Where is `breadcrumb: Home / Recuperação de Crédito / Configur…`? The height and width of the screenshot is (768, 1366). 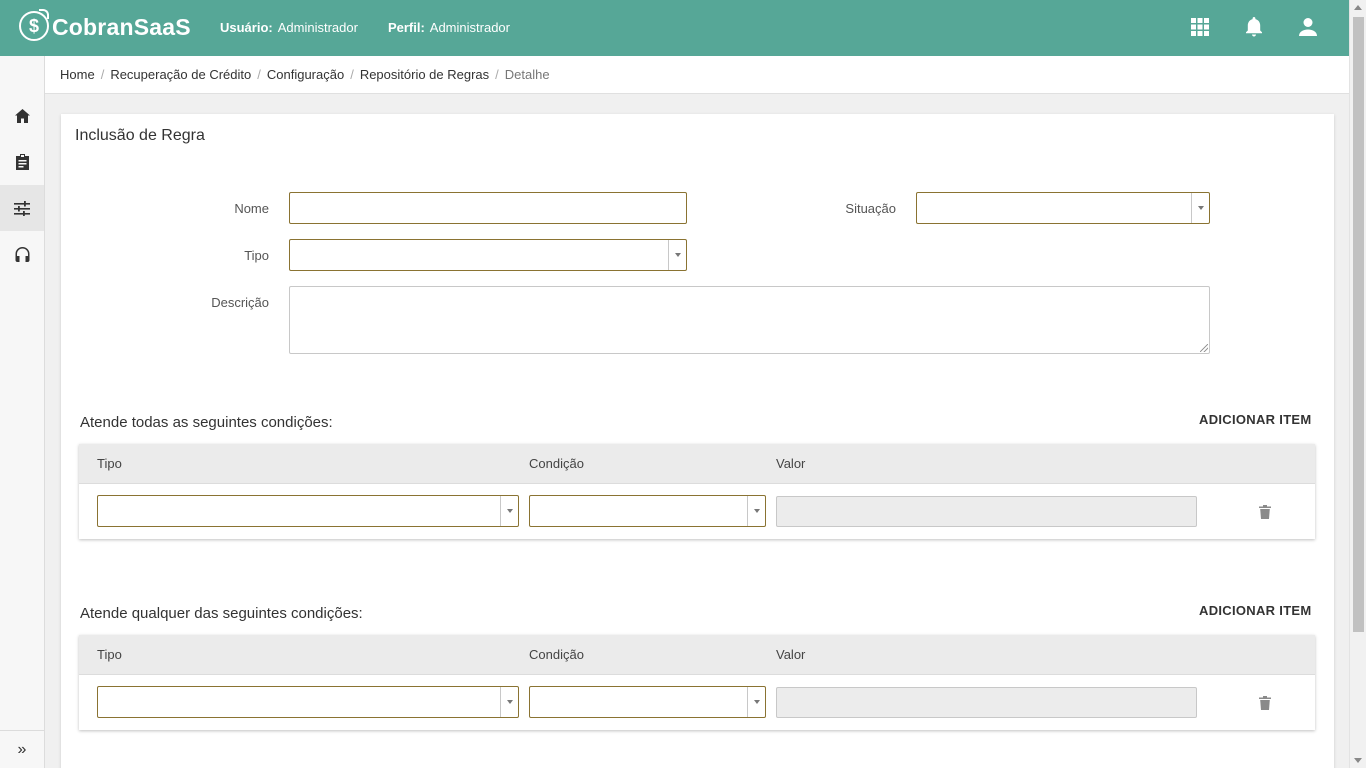 breadcrumb: Home / Recuperação de Crédito / Configur… is located at coordinates (697, 75).